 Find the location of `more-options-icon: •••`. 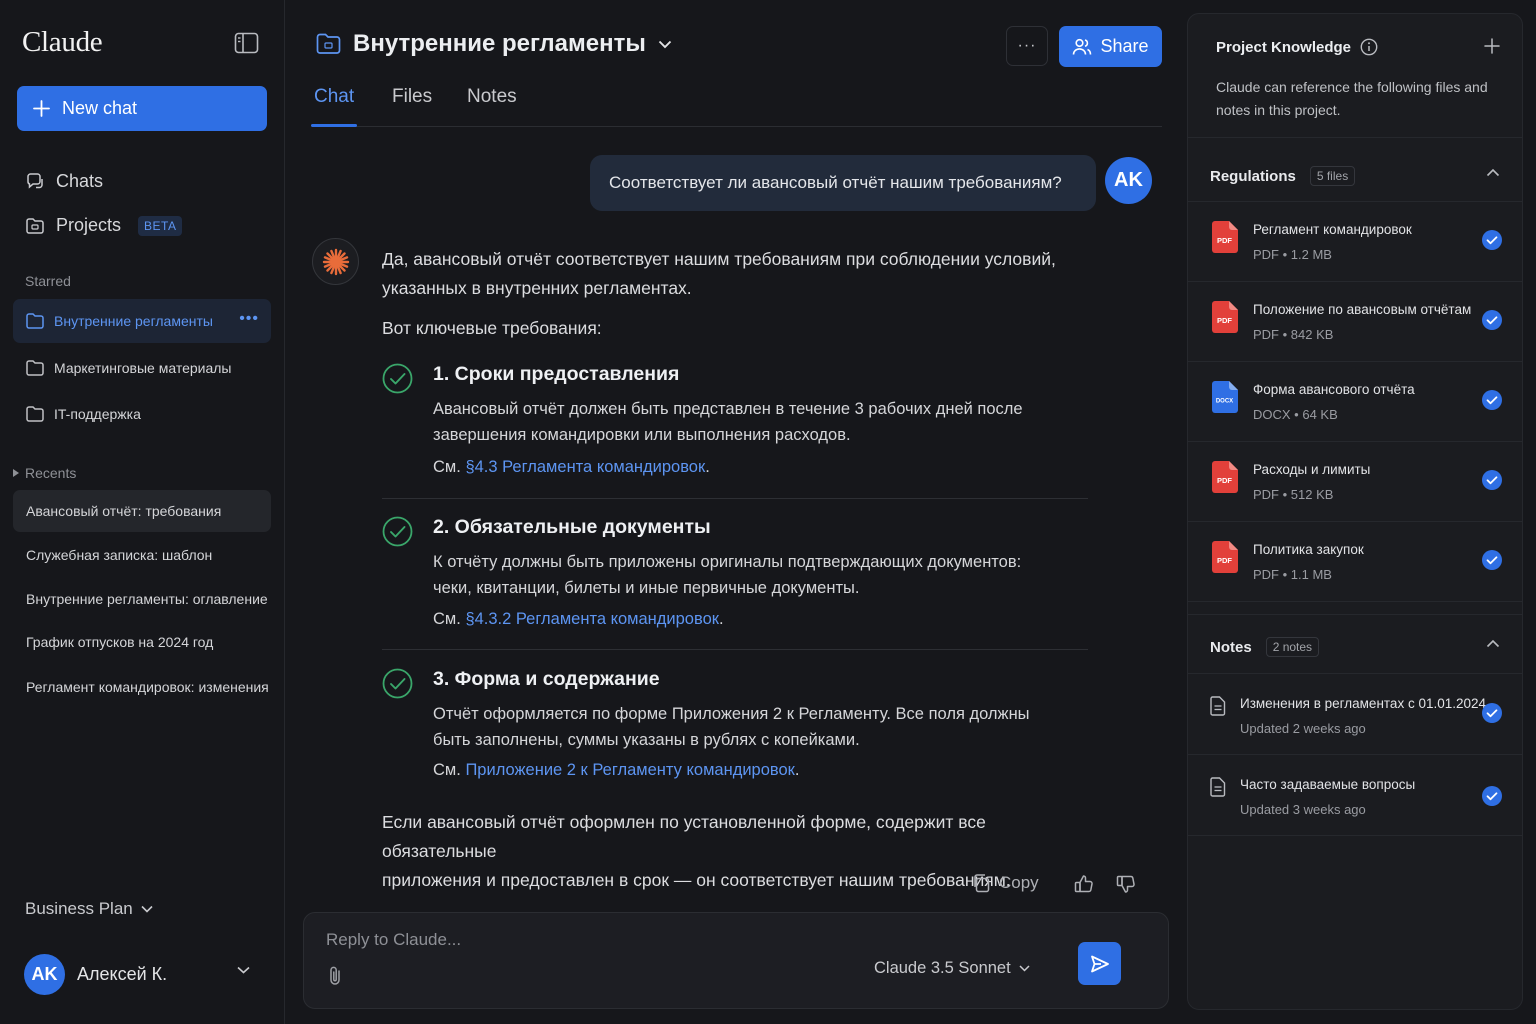

more-options-icon: ••• is located at coordinates (249, 319).